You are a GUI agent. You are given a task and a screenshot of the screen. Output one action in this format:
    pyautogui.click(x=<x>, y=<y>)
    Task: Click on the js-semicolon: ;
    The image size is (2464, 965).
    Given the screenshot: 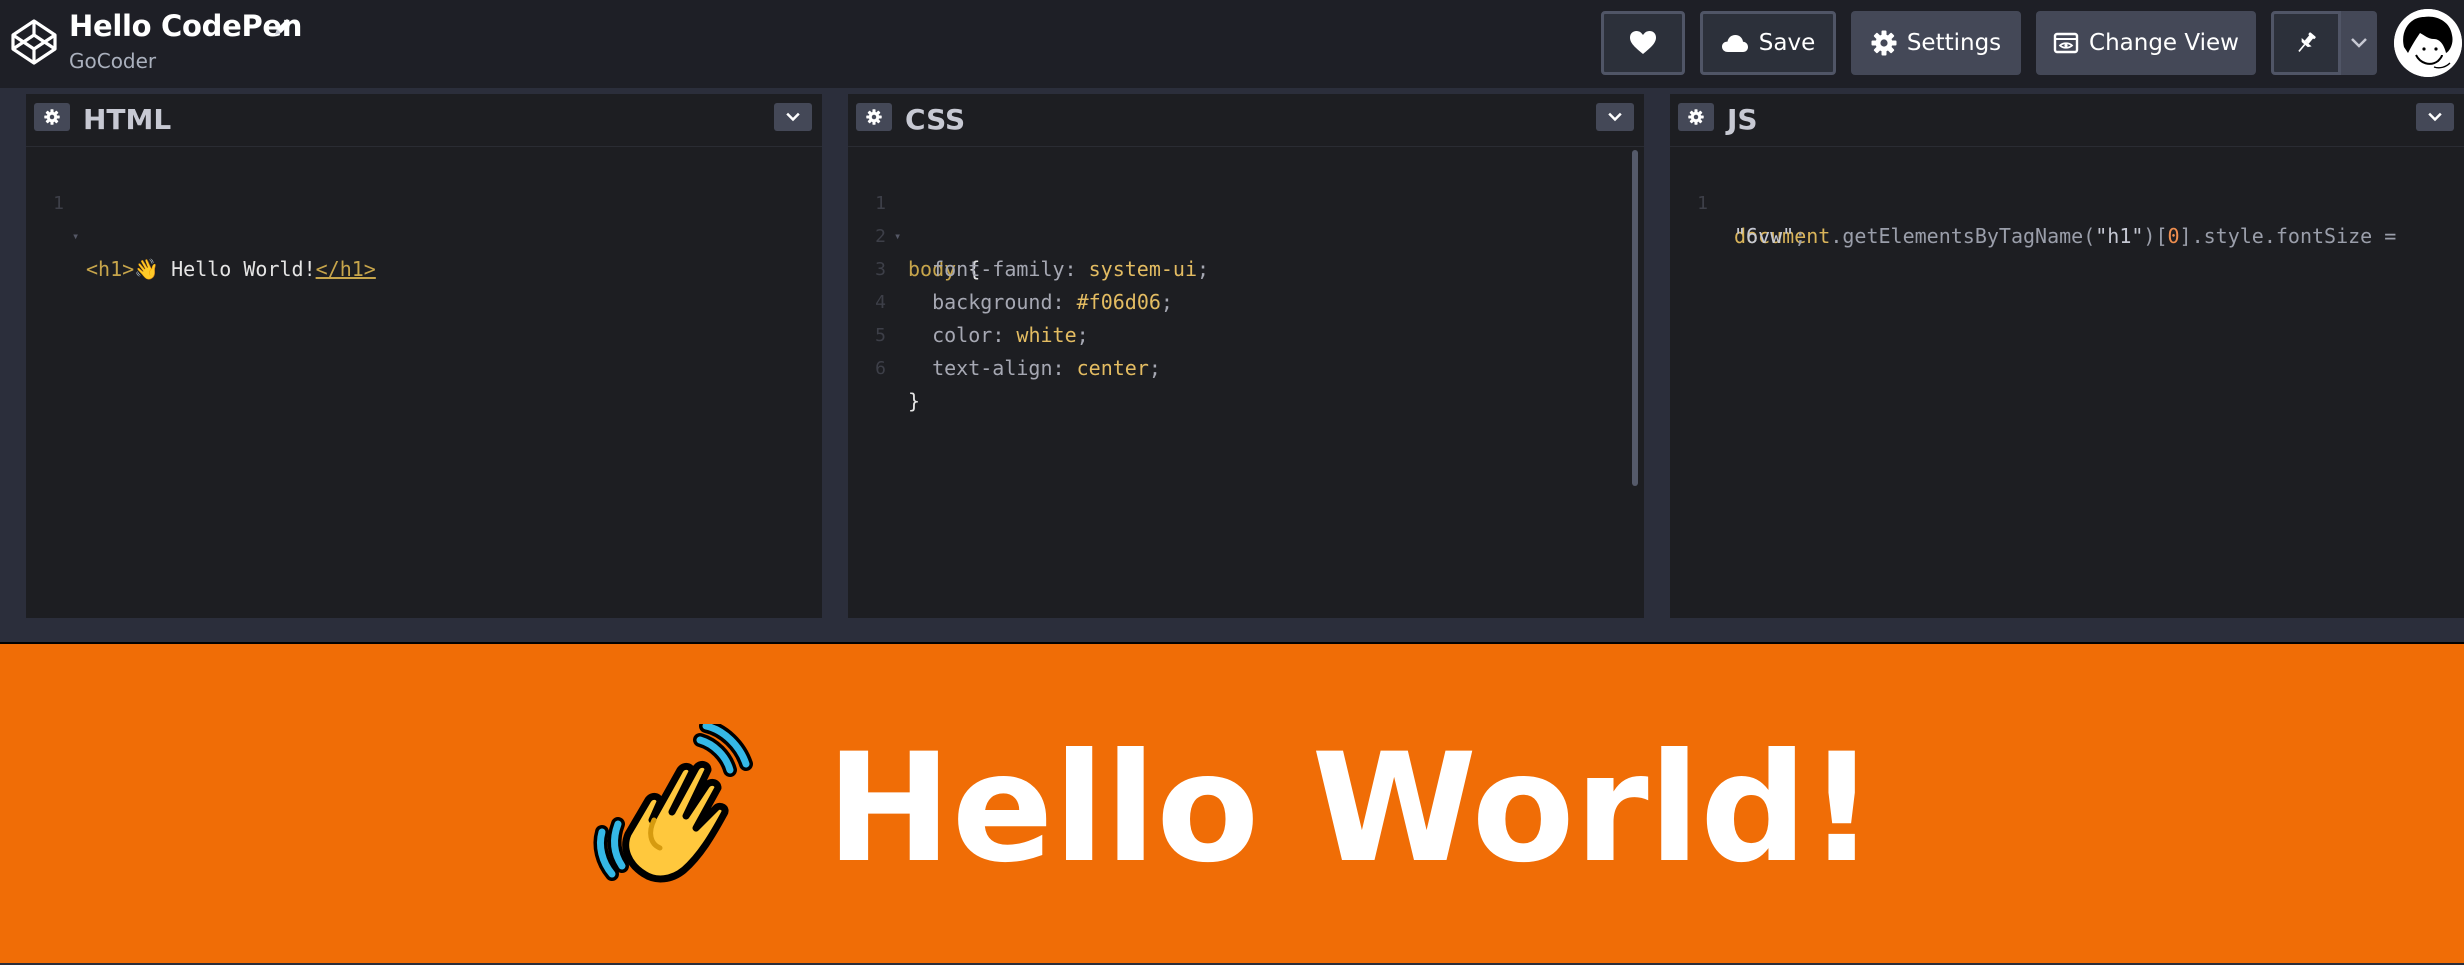 What is the action you would take?
    pyautogui.click(x=1800, y=236)
    